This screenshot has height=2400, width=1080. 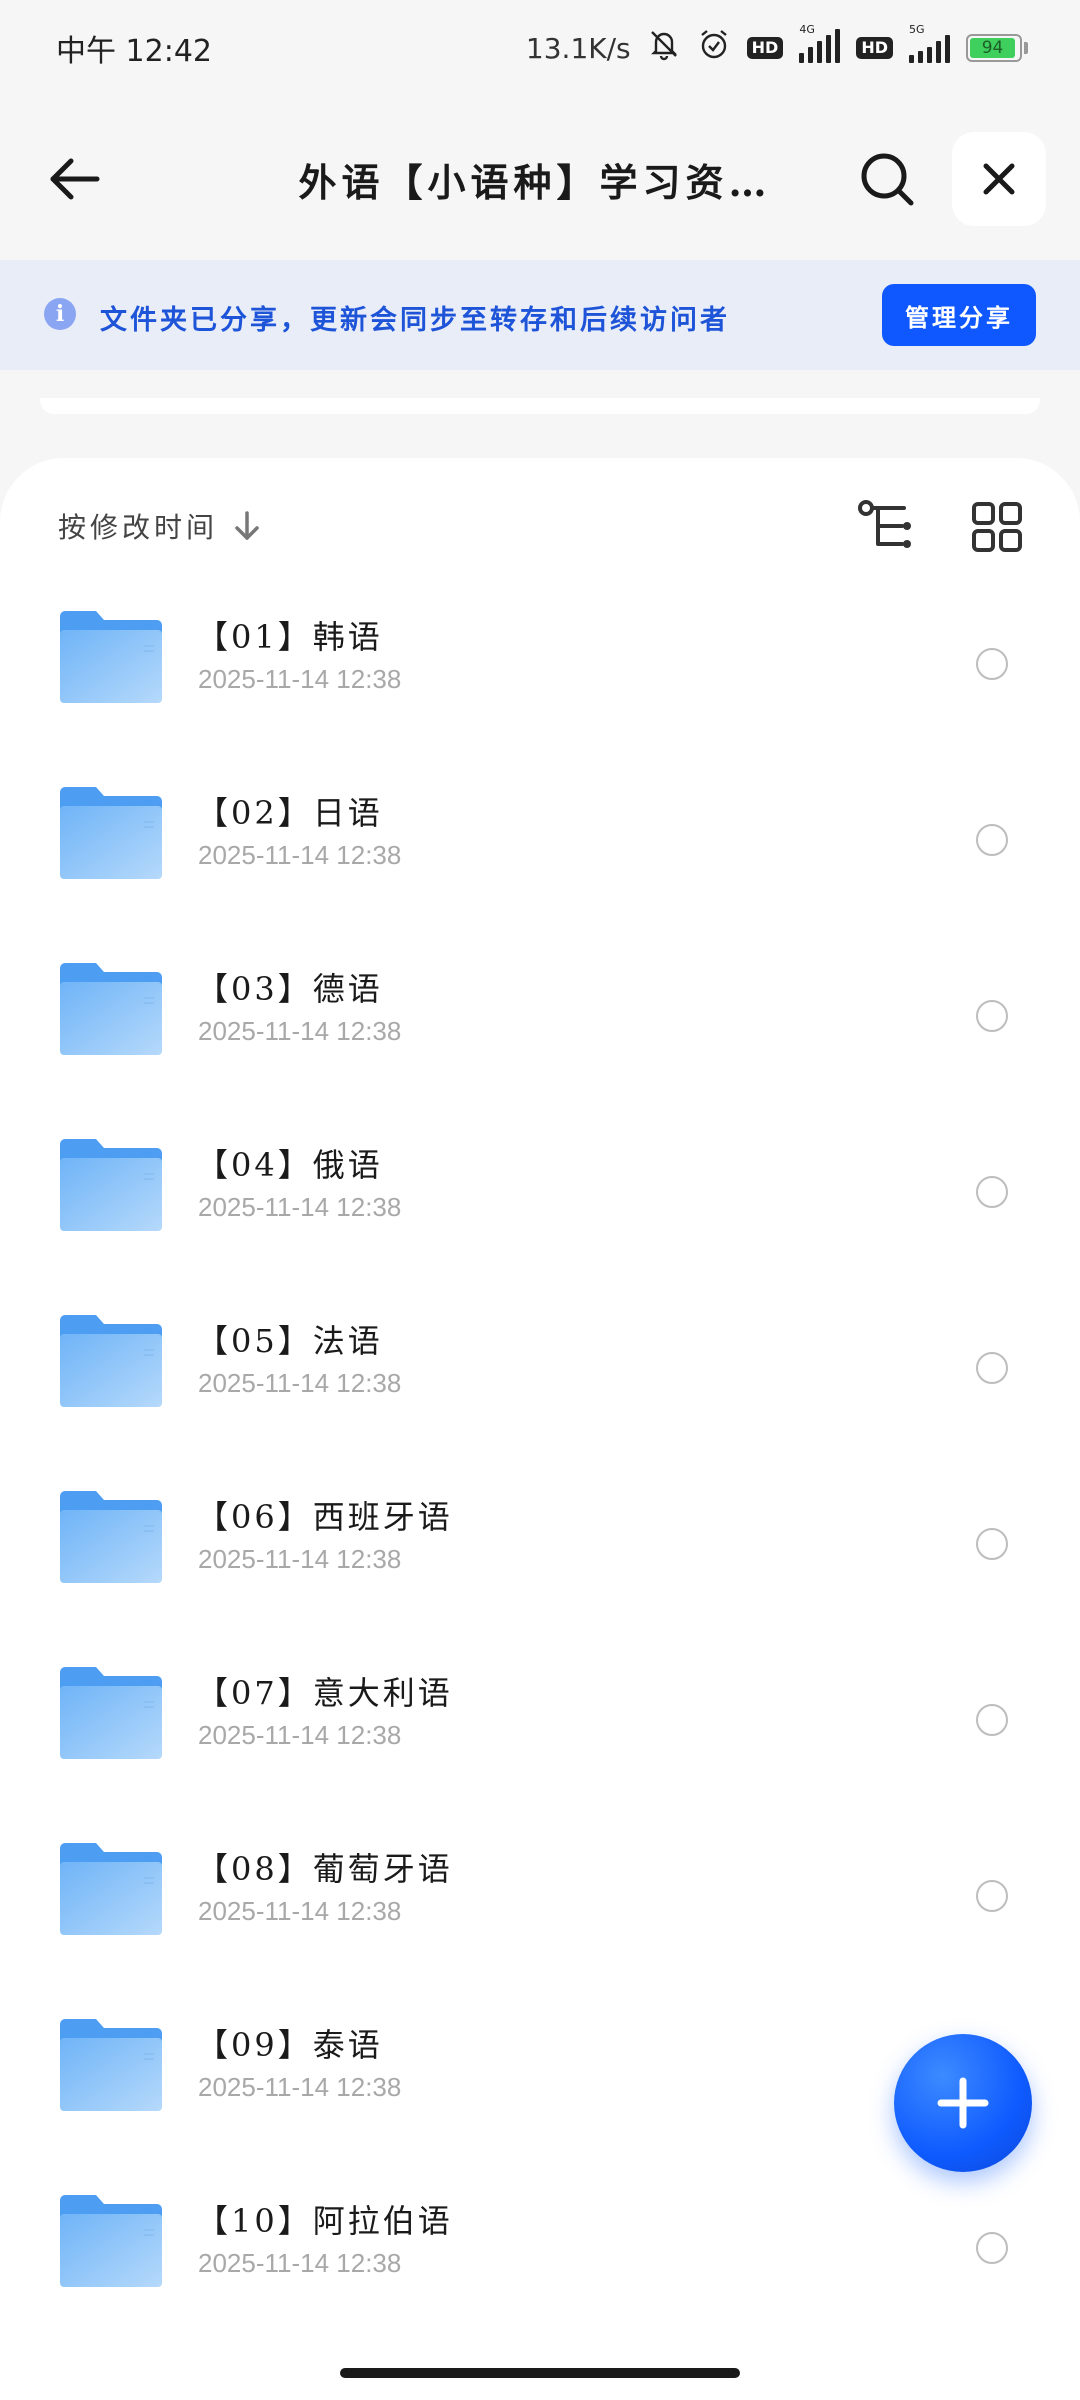 I want to click on signal-5g-tag: 5G, so click(x=917, y=29).